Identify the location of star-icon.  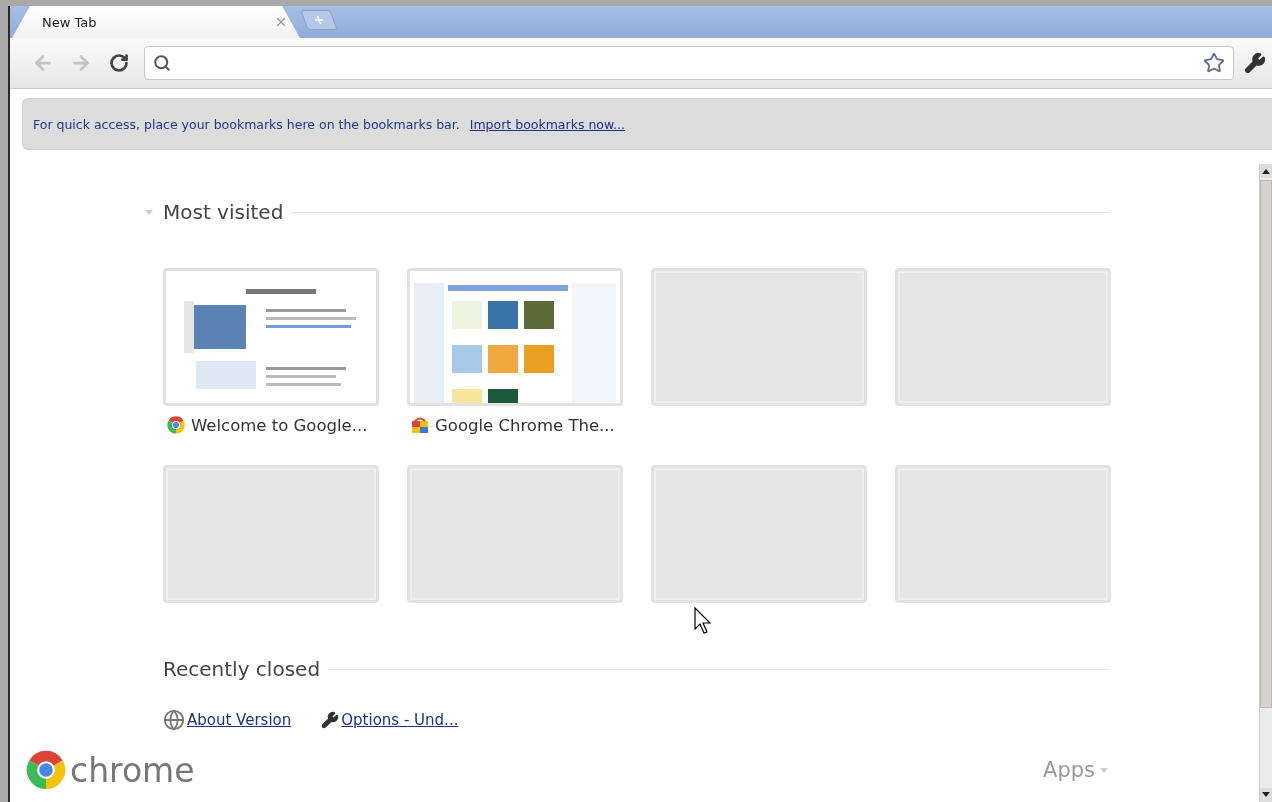
(1214, 63).